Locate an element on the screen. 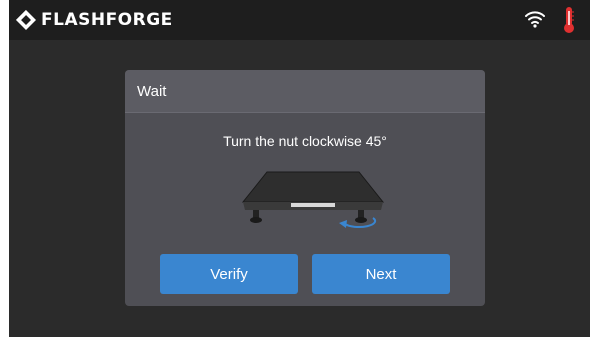 The width and height of the screenshot is (599, 337). flashforge-logo-icon is located at coordinates (26, 20).